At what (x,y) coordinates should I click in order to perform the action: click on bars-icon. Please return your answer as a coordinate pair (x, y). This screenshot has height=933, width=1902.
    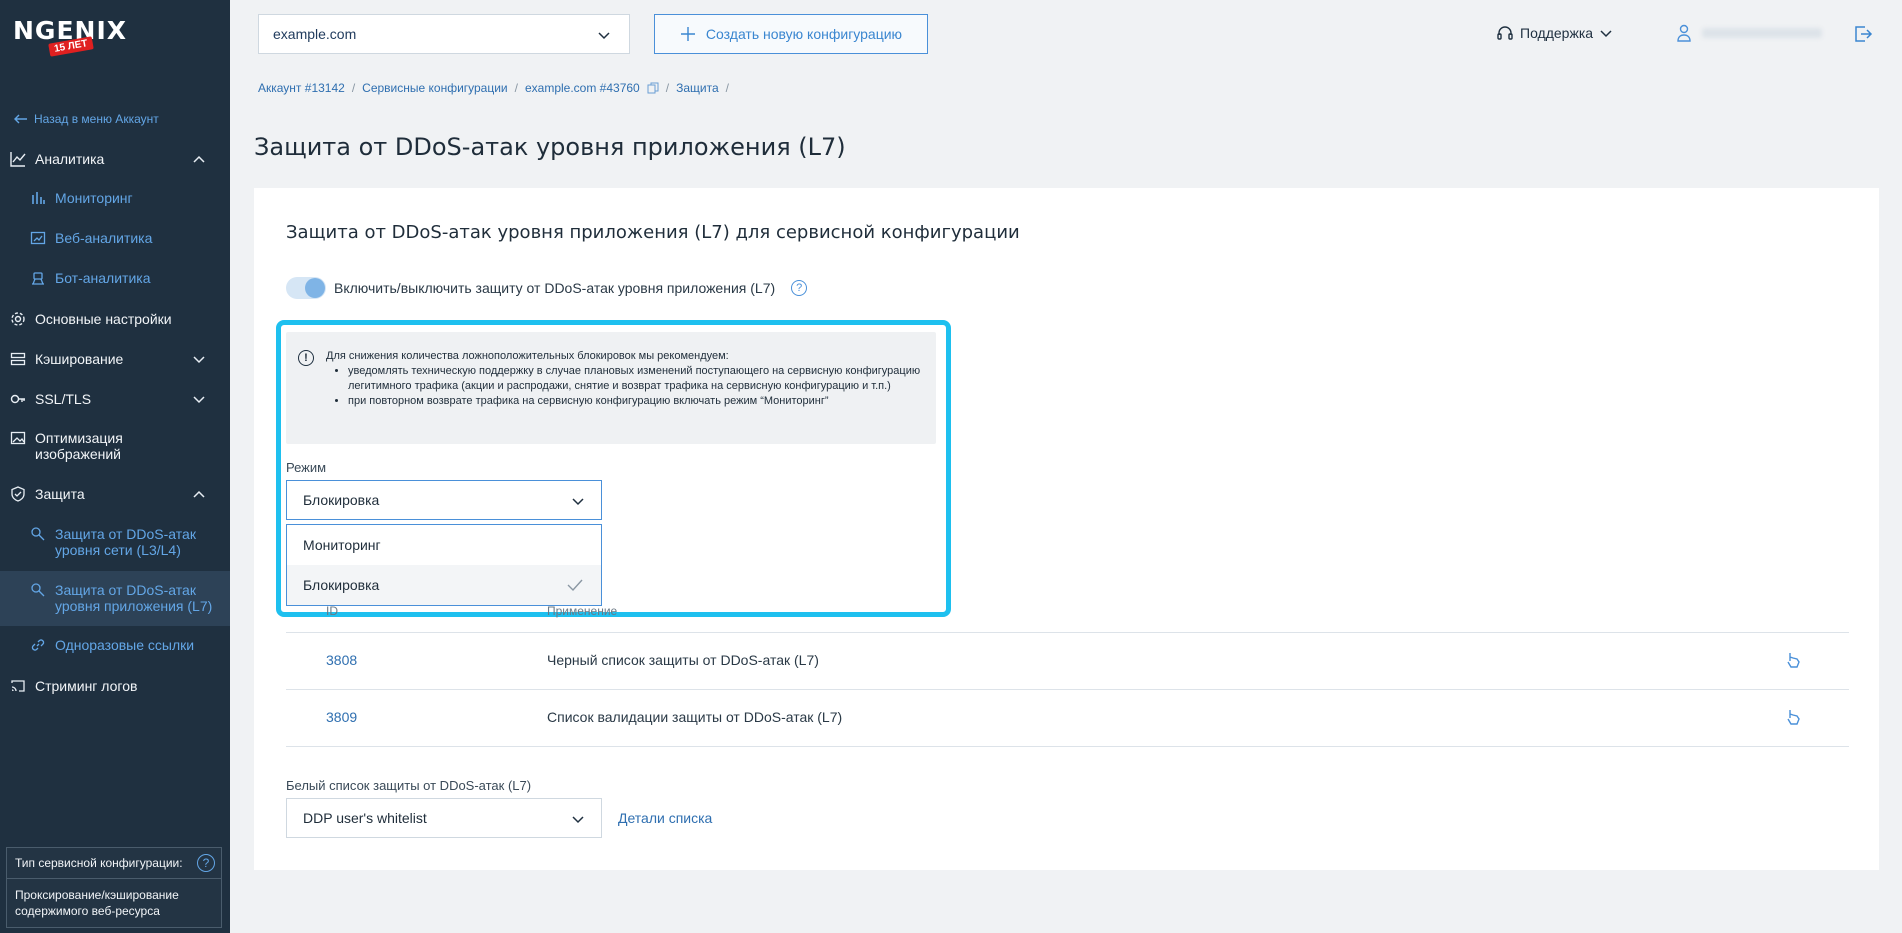
    Looking at the image, I should click on (38, 198).